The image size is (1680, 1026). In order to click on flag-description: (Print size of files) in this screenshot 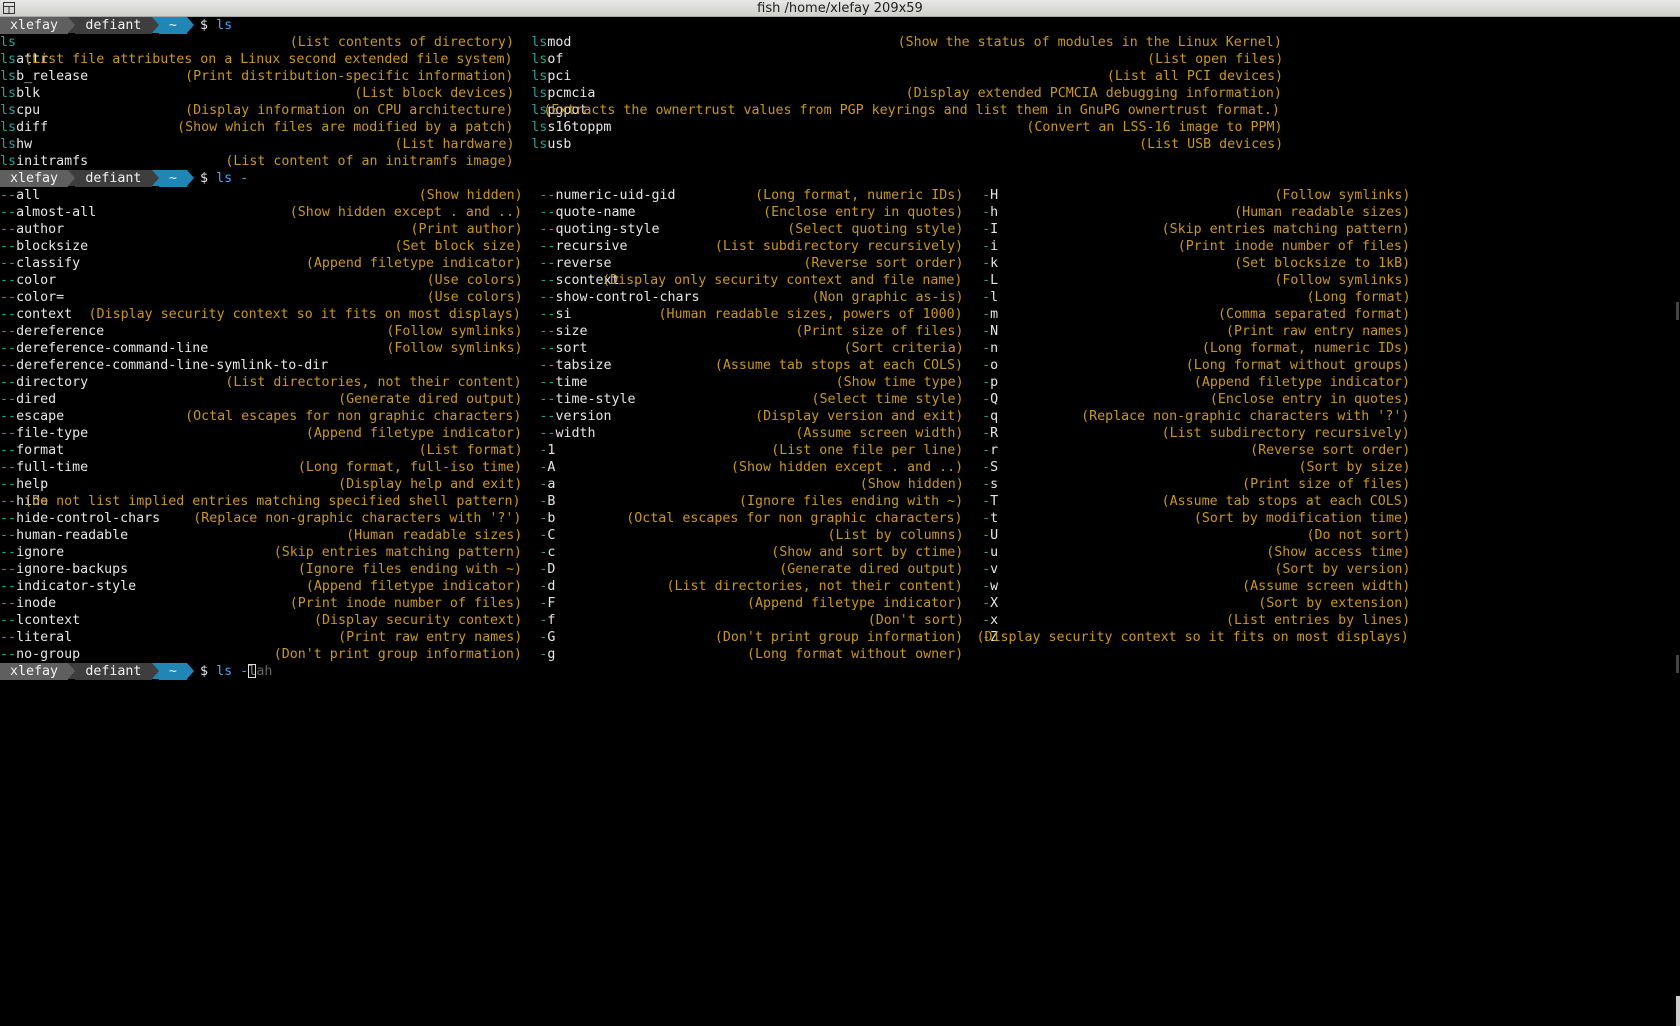, I will do `click(1326, 484)`.